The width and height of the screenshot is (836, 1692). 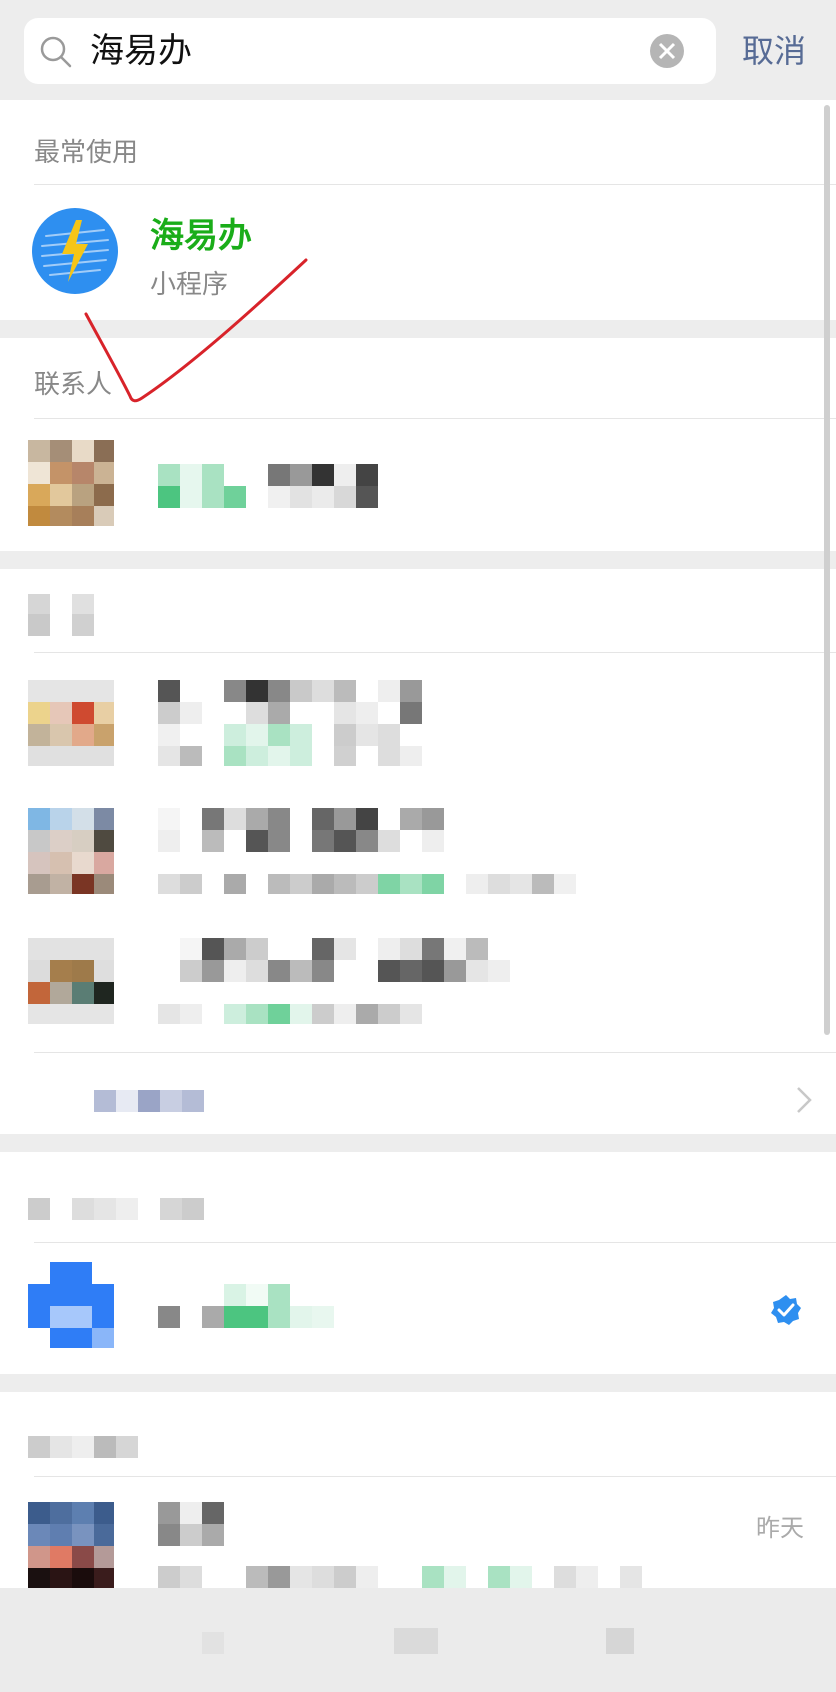 I want to click on chat-time: 昨天, so click(x=780, y=1528).